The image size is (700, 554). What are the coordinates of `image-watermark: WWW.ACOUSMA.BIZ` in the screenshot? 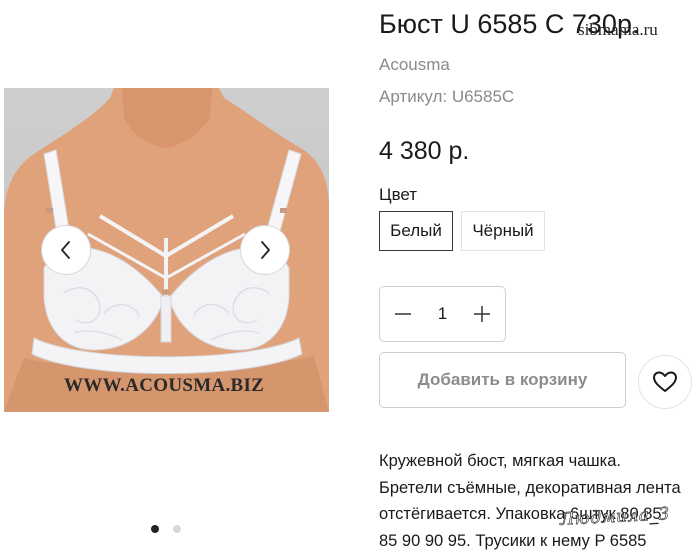 It's located at (164, 386).